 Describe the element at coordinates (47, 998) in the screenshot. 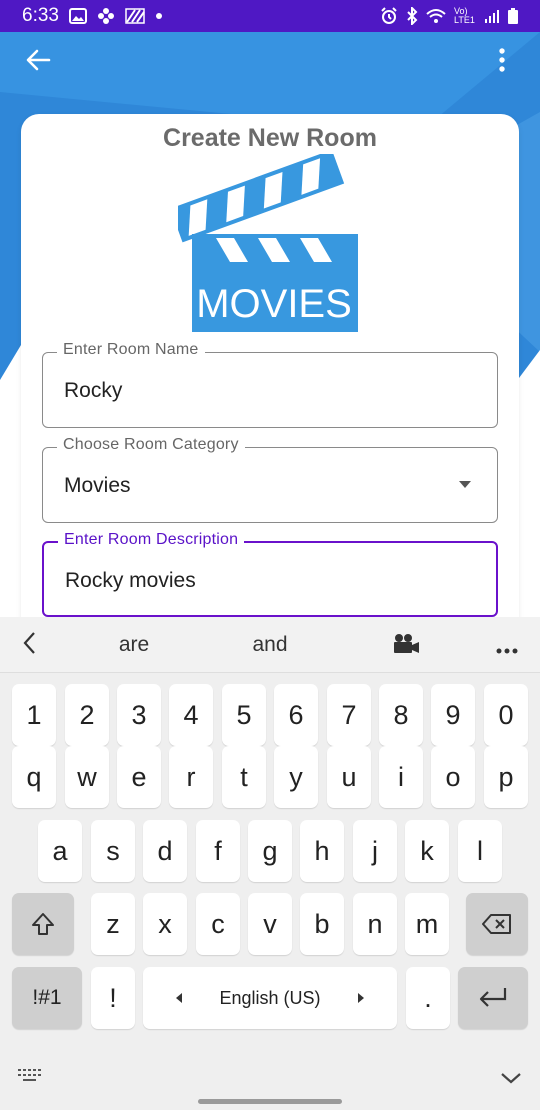

I see `symbols-key: !#1` at that location.